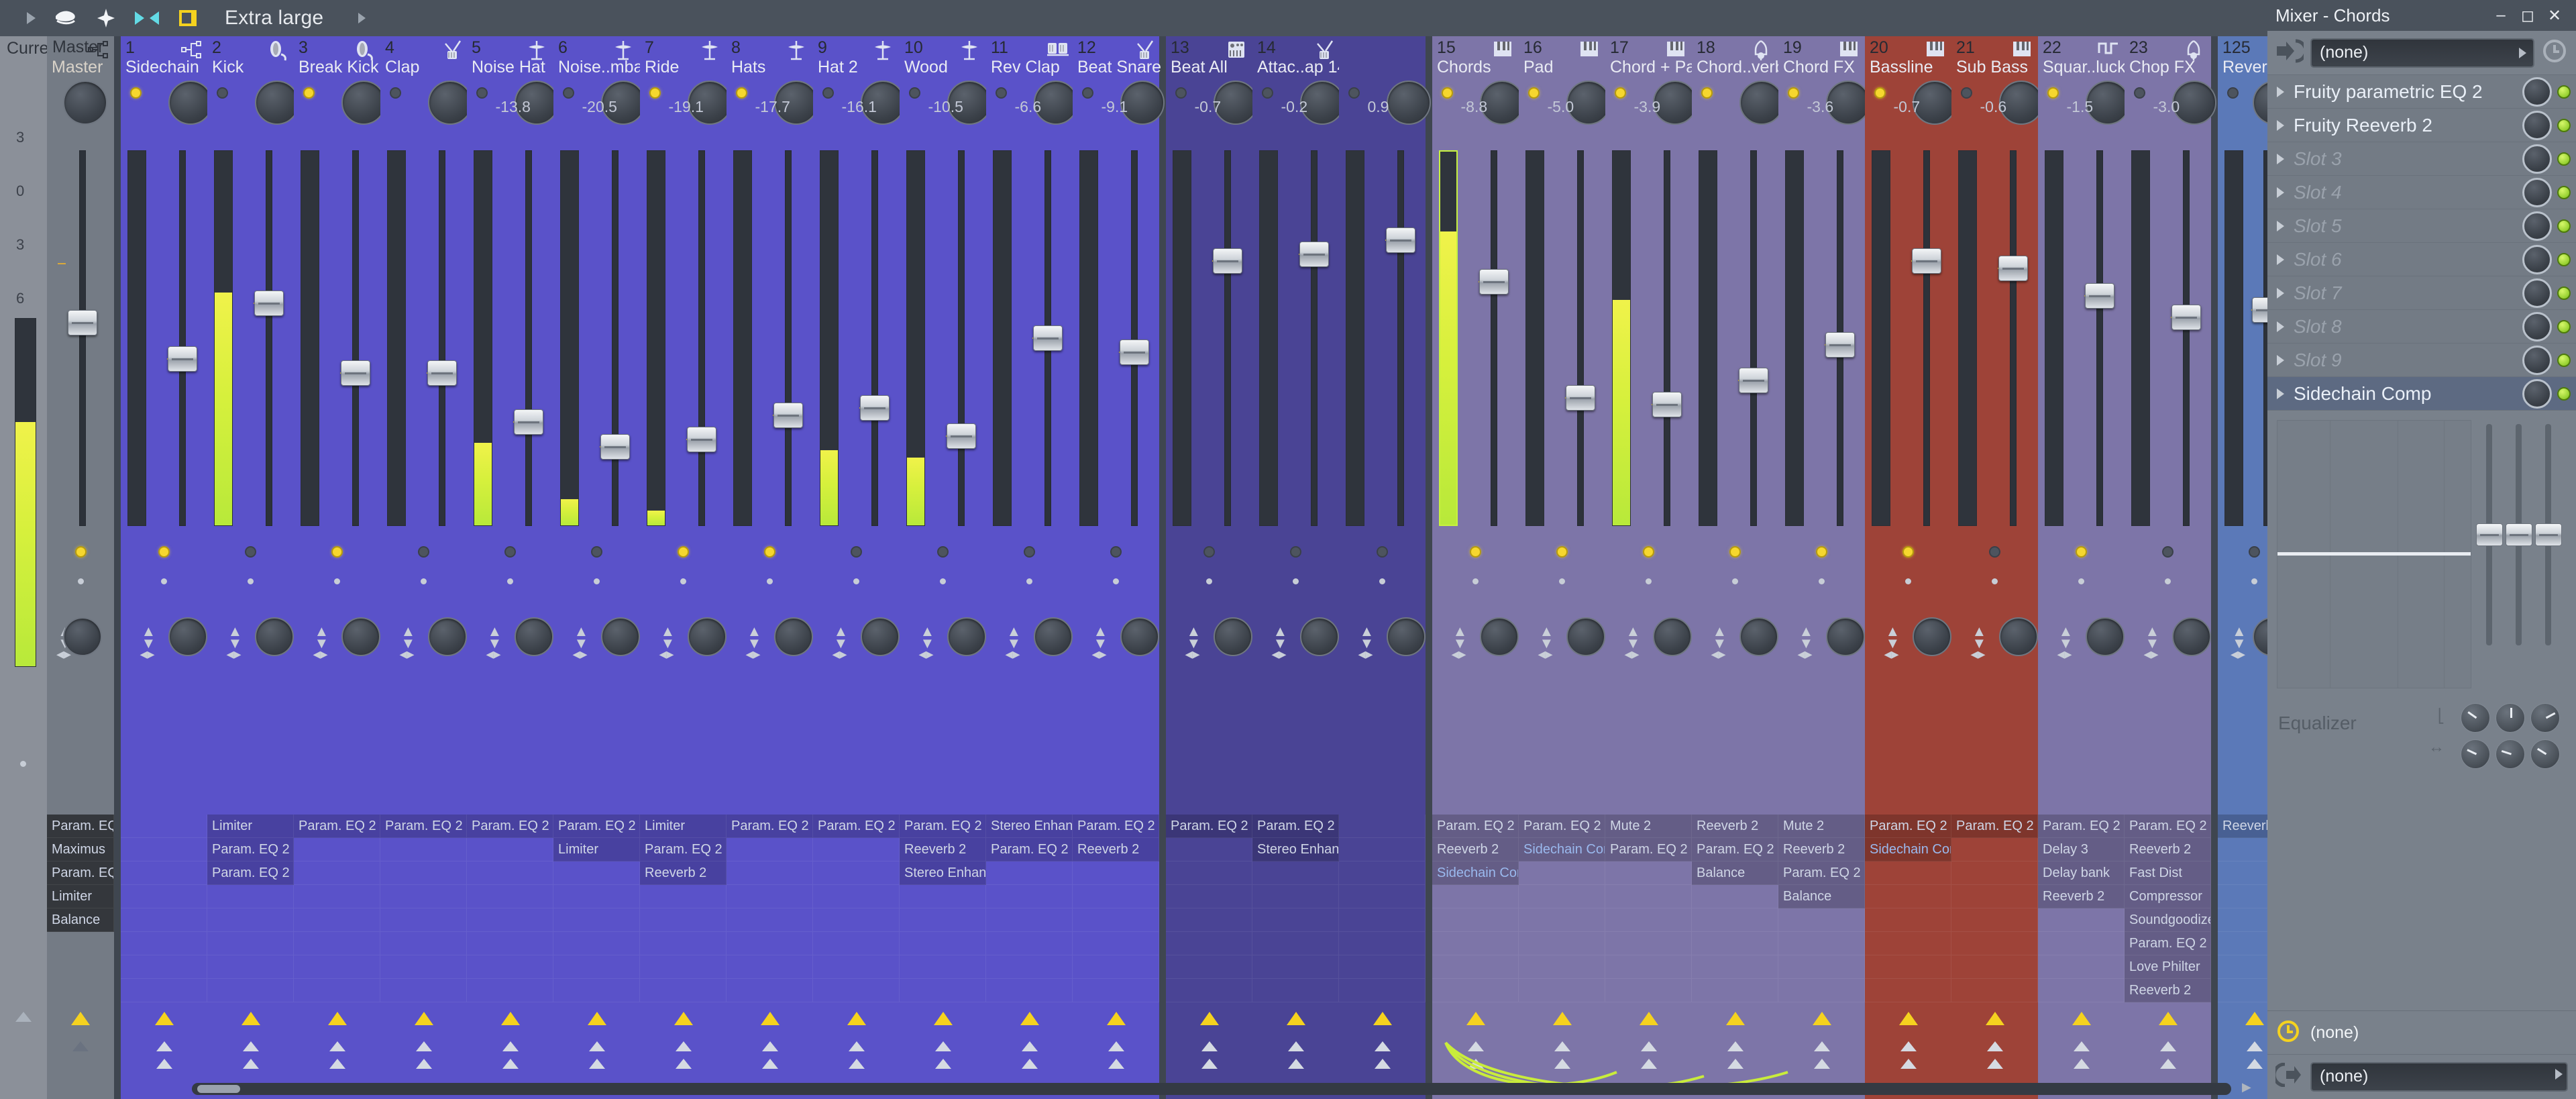  What do you see at coordinates (2242, 56) in the screenshot?
I see `track-header: 125 Rever..Send` at bounding box center [2242, 56].